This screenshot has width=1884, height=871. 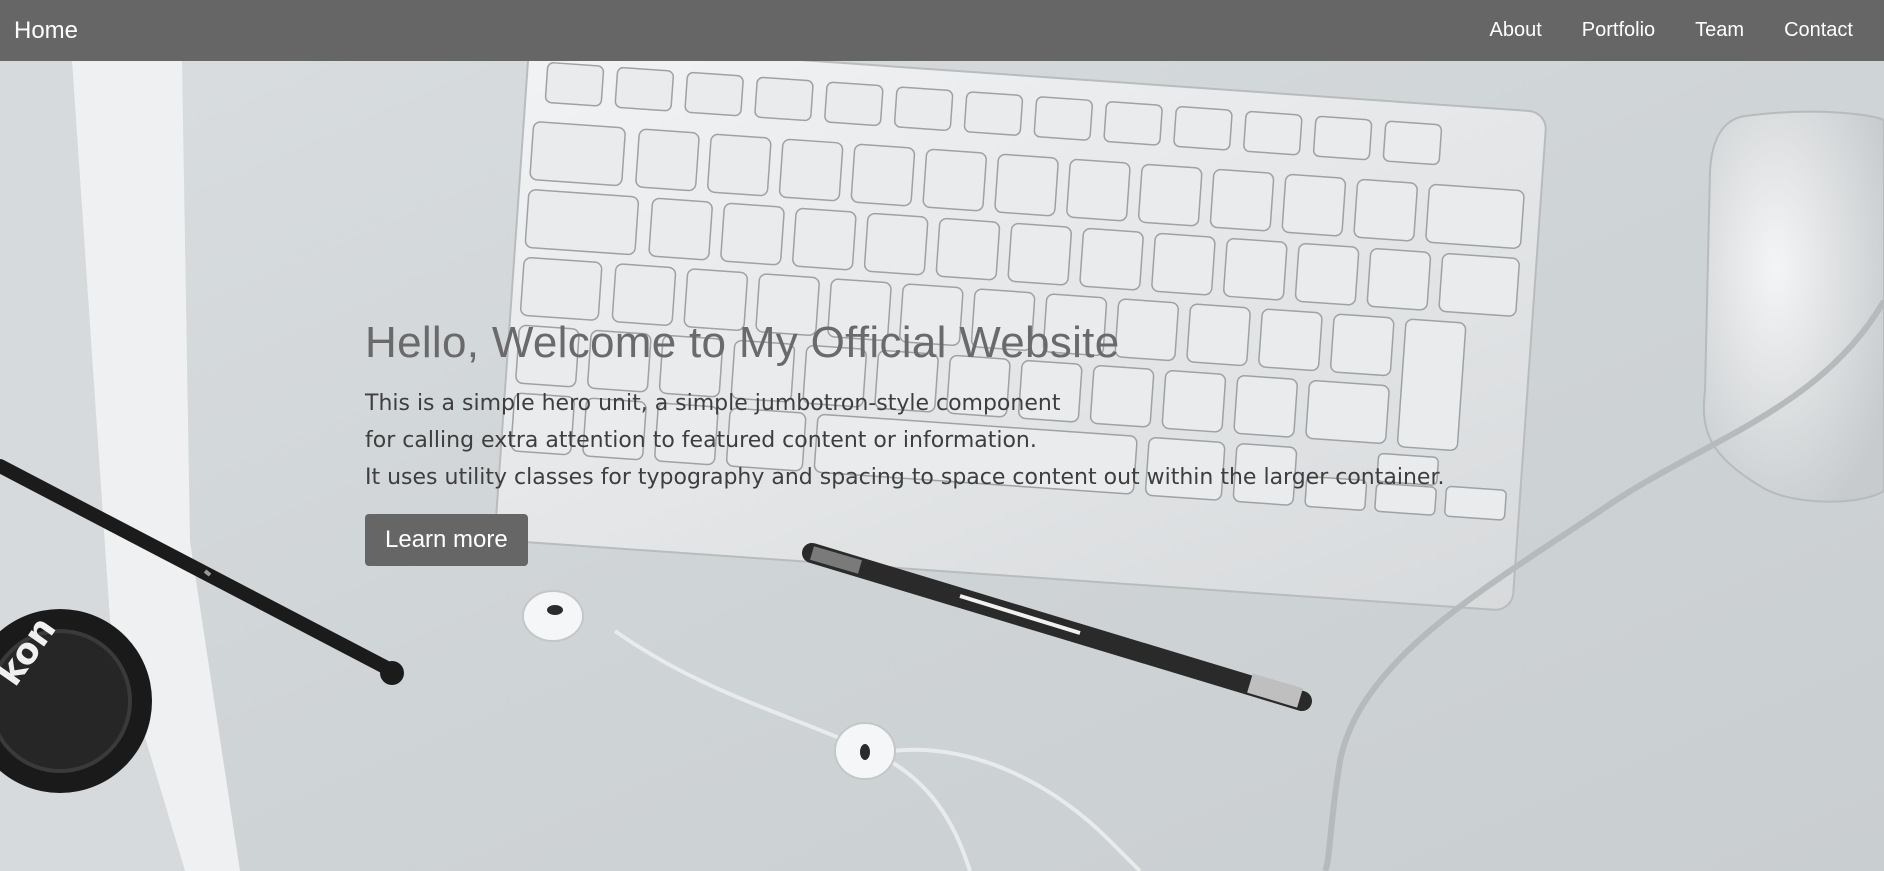 I want to click on navbar: Home About Portfolio Team Contact, so click(x=942, y=30).